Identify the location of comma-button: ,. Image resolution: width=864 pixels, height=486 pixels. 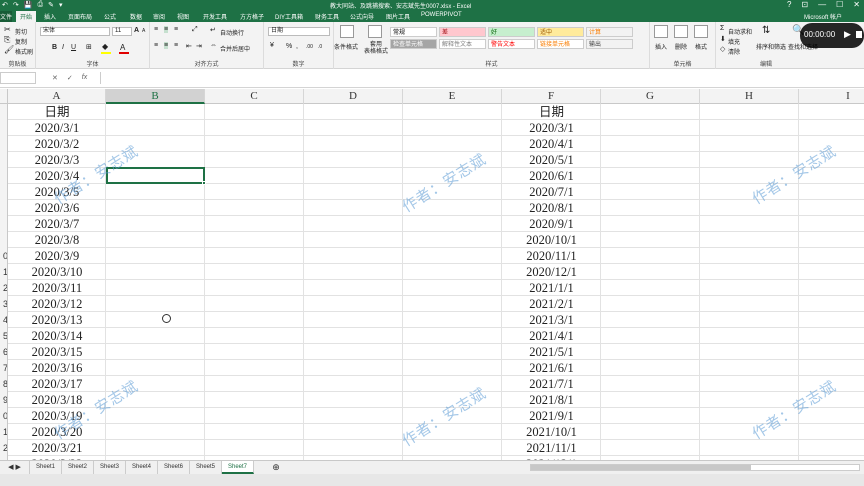
(297, 46).